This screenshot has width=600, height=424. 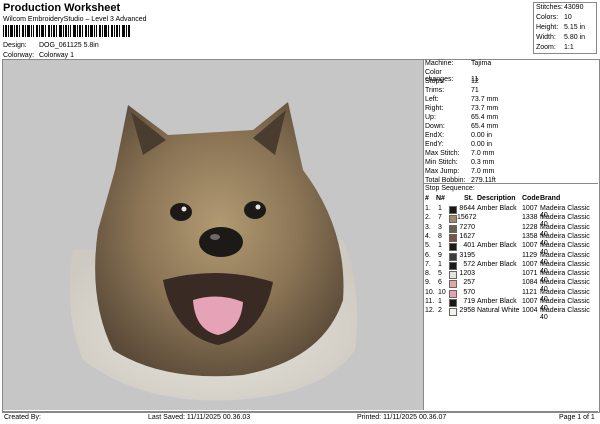 What do you see at coordinates (496, 198) in the screenshot?
I see `col-description: Description` at bounding box center [496, 198].